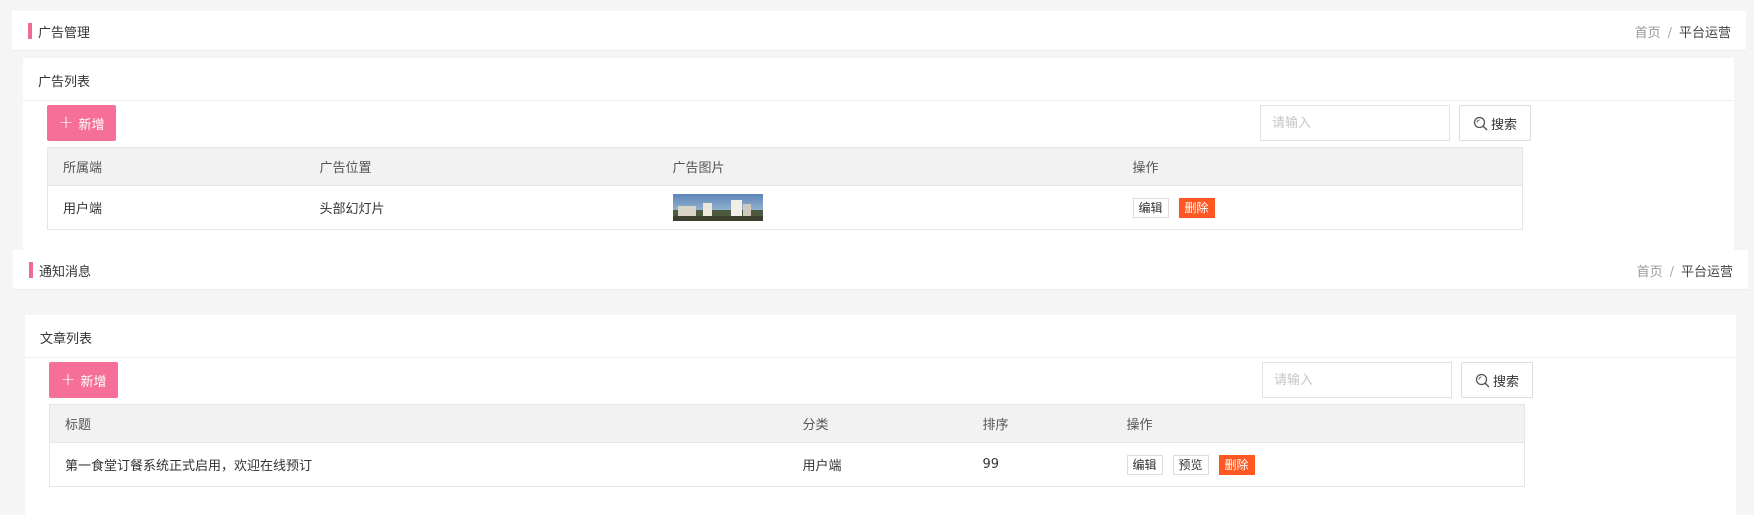 This screenshot has height=515, width=1754. I want to click on card-title: 广告列表, so click(64, 82).